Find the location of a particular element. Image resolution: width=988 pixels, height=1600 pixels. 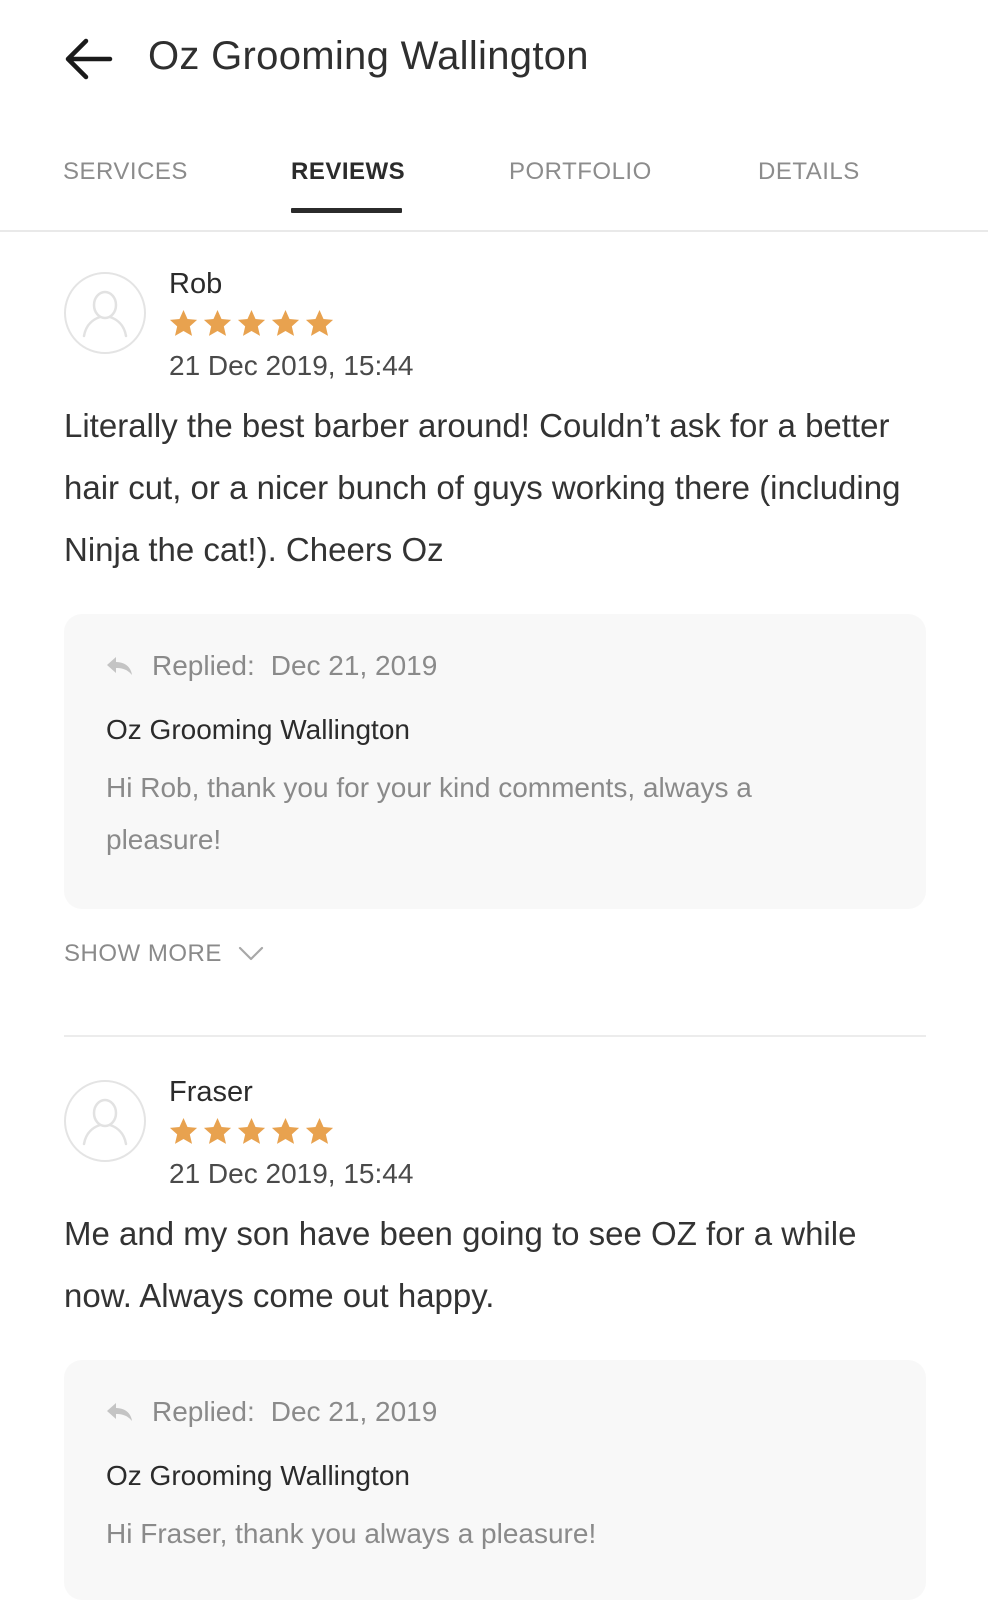

back-button is located at coordinates (88, 59).